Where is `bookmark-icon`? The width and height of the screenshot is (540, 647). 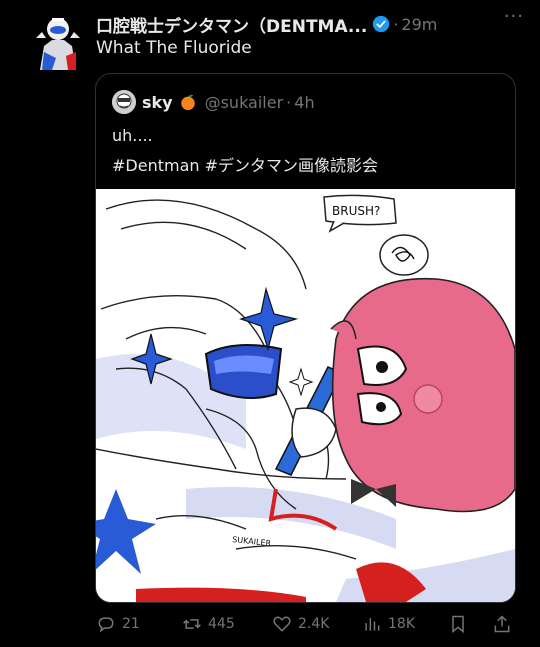 bookmark-icon is located at coordinates (458, 624).